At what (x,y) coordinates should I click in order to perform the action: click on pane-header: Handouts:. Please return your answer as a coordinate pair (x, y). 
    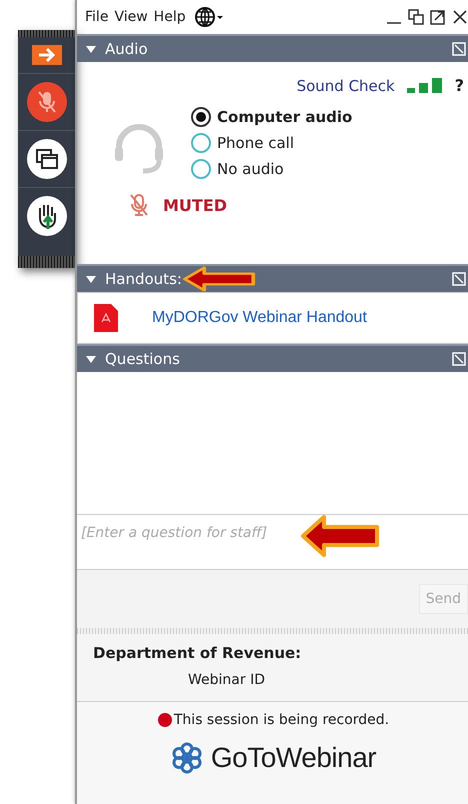
    Looking at the image, I should click on (272, 278).